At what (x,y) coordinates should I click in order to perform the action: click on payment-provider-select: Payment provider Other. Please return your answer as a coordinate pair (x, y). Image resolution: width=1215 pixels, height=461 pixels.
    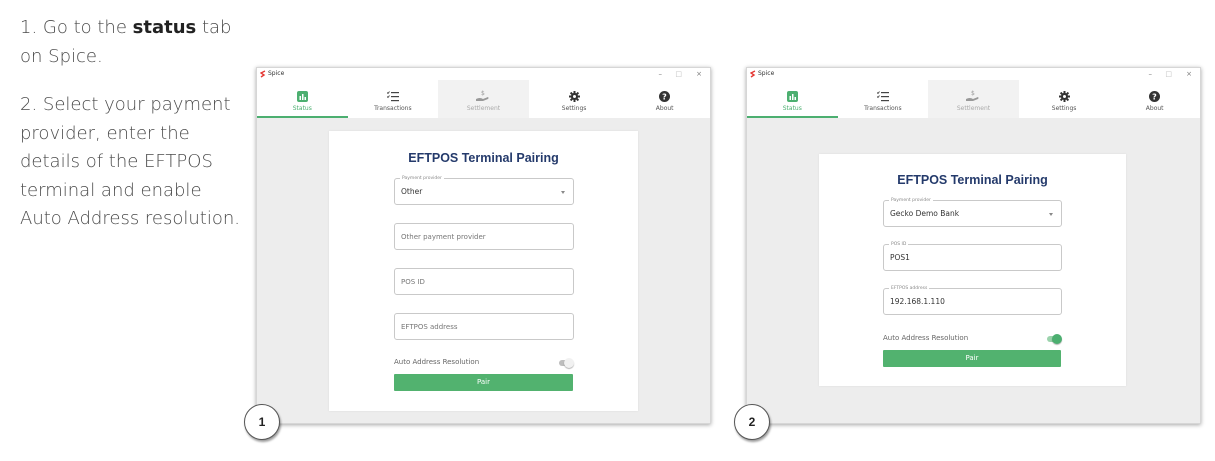
    Looking at the image, I should click on (484, 190).